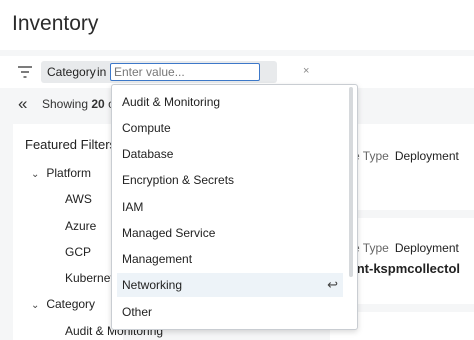 This screenshot has height=340, width=474. What do you see at coordinates (71, 304) in the screenshot?
I see `filter-group-label: Category` at bounding box center [71, 304].